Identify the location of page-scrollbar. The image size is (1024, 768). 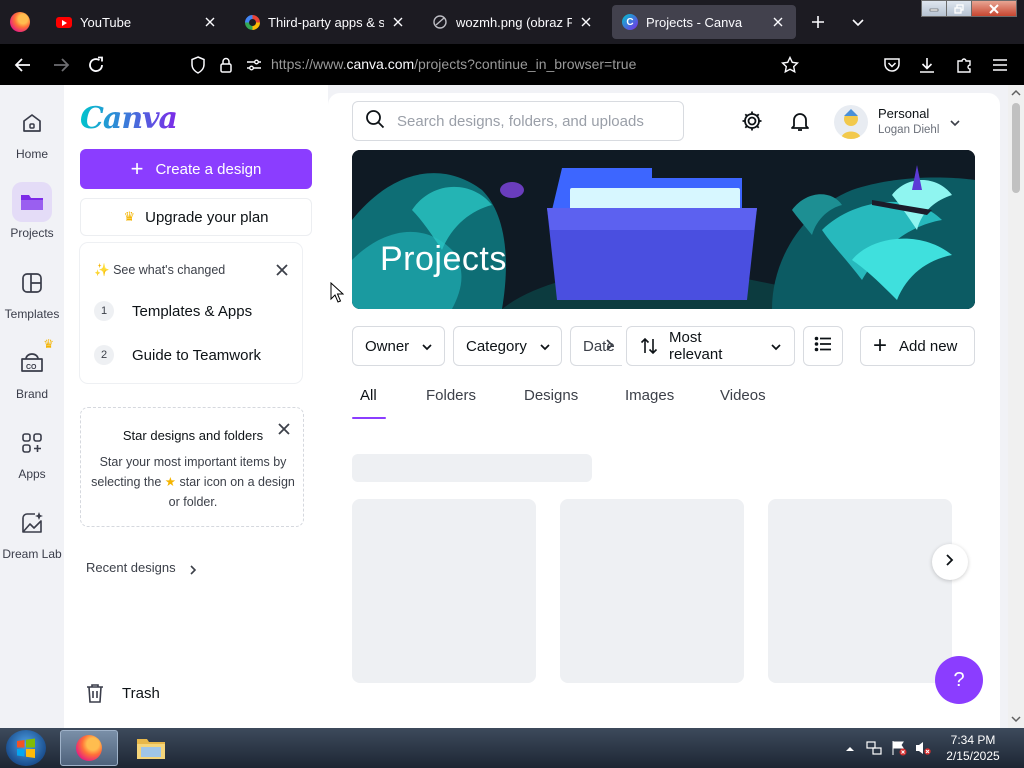
(1016, 406).